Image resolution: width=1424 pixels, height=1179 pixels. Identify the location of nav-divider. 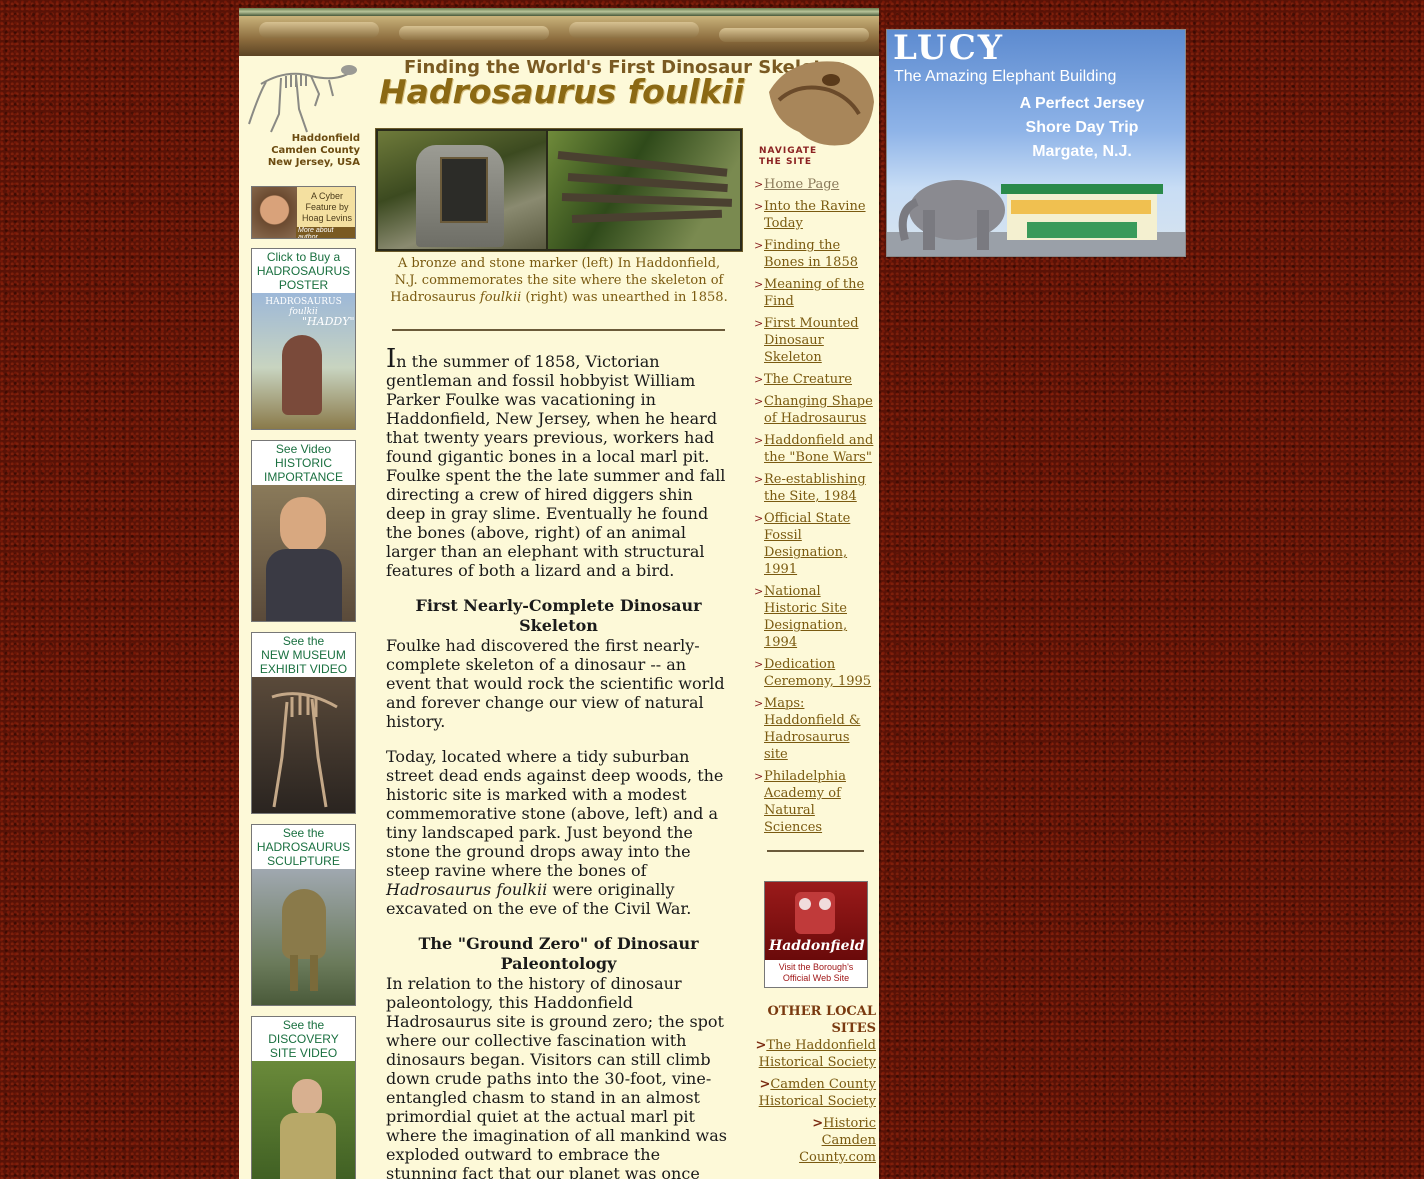
(815, 851).